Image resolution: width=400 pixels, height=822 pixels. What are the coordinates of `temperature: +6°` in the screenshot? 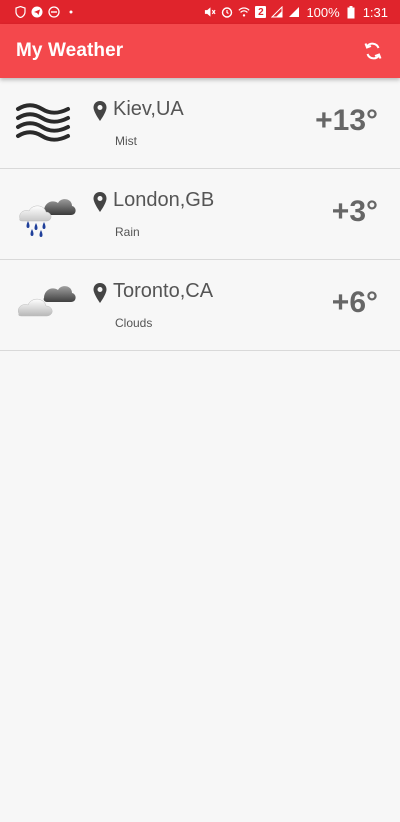 It's located at (354, 302).